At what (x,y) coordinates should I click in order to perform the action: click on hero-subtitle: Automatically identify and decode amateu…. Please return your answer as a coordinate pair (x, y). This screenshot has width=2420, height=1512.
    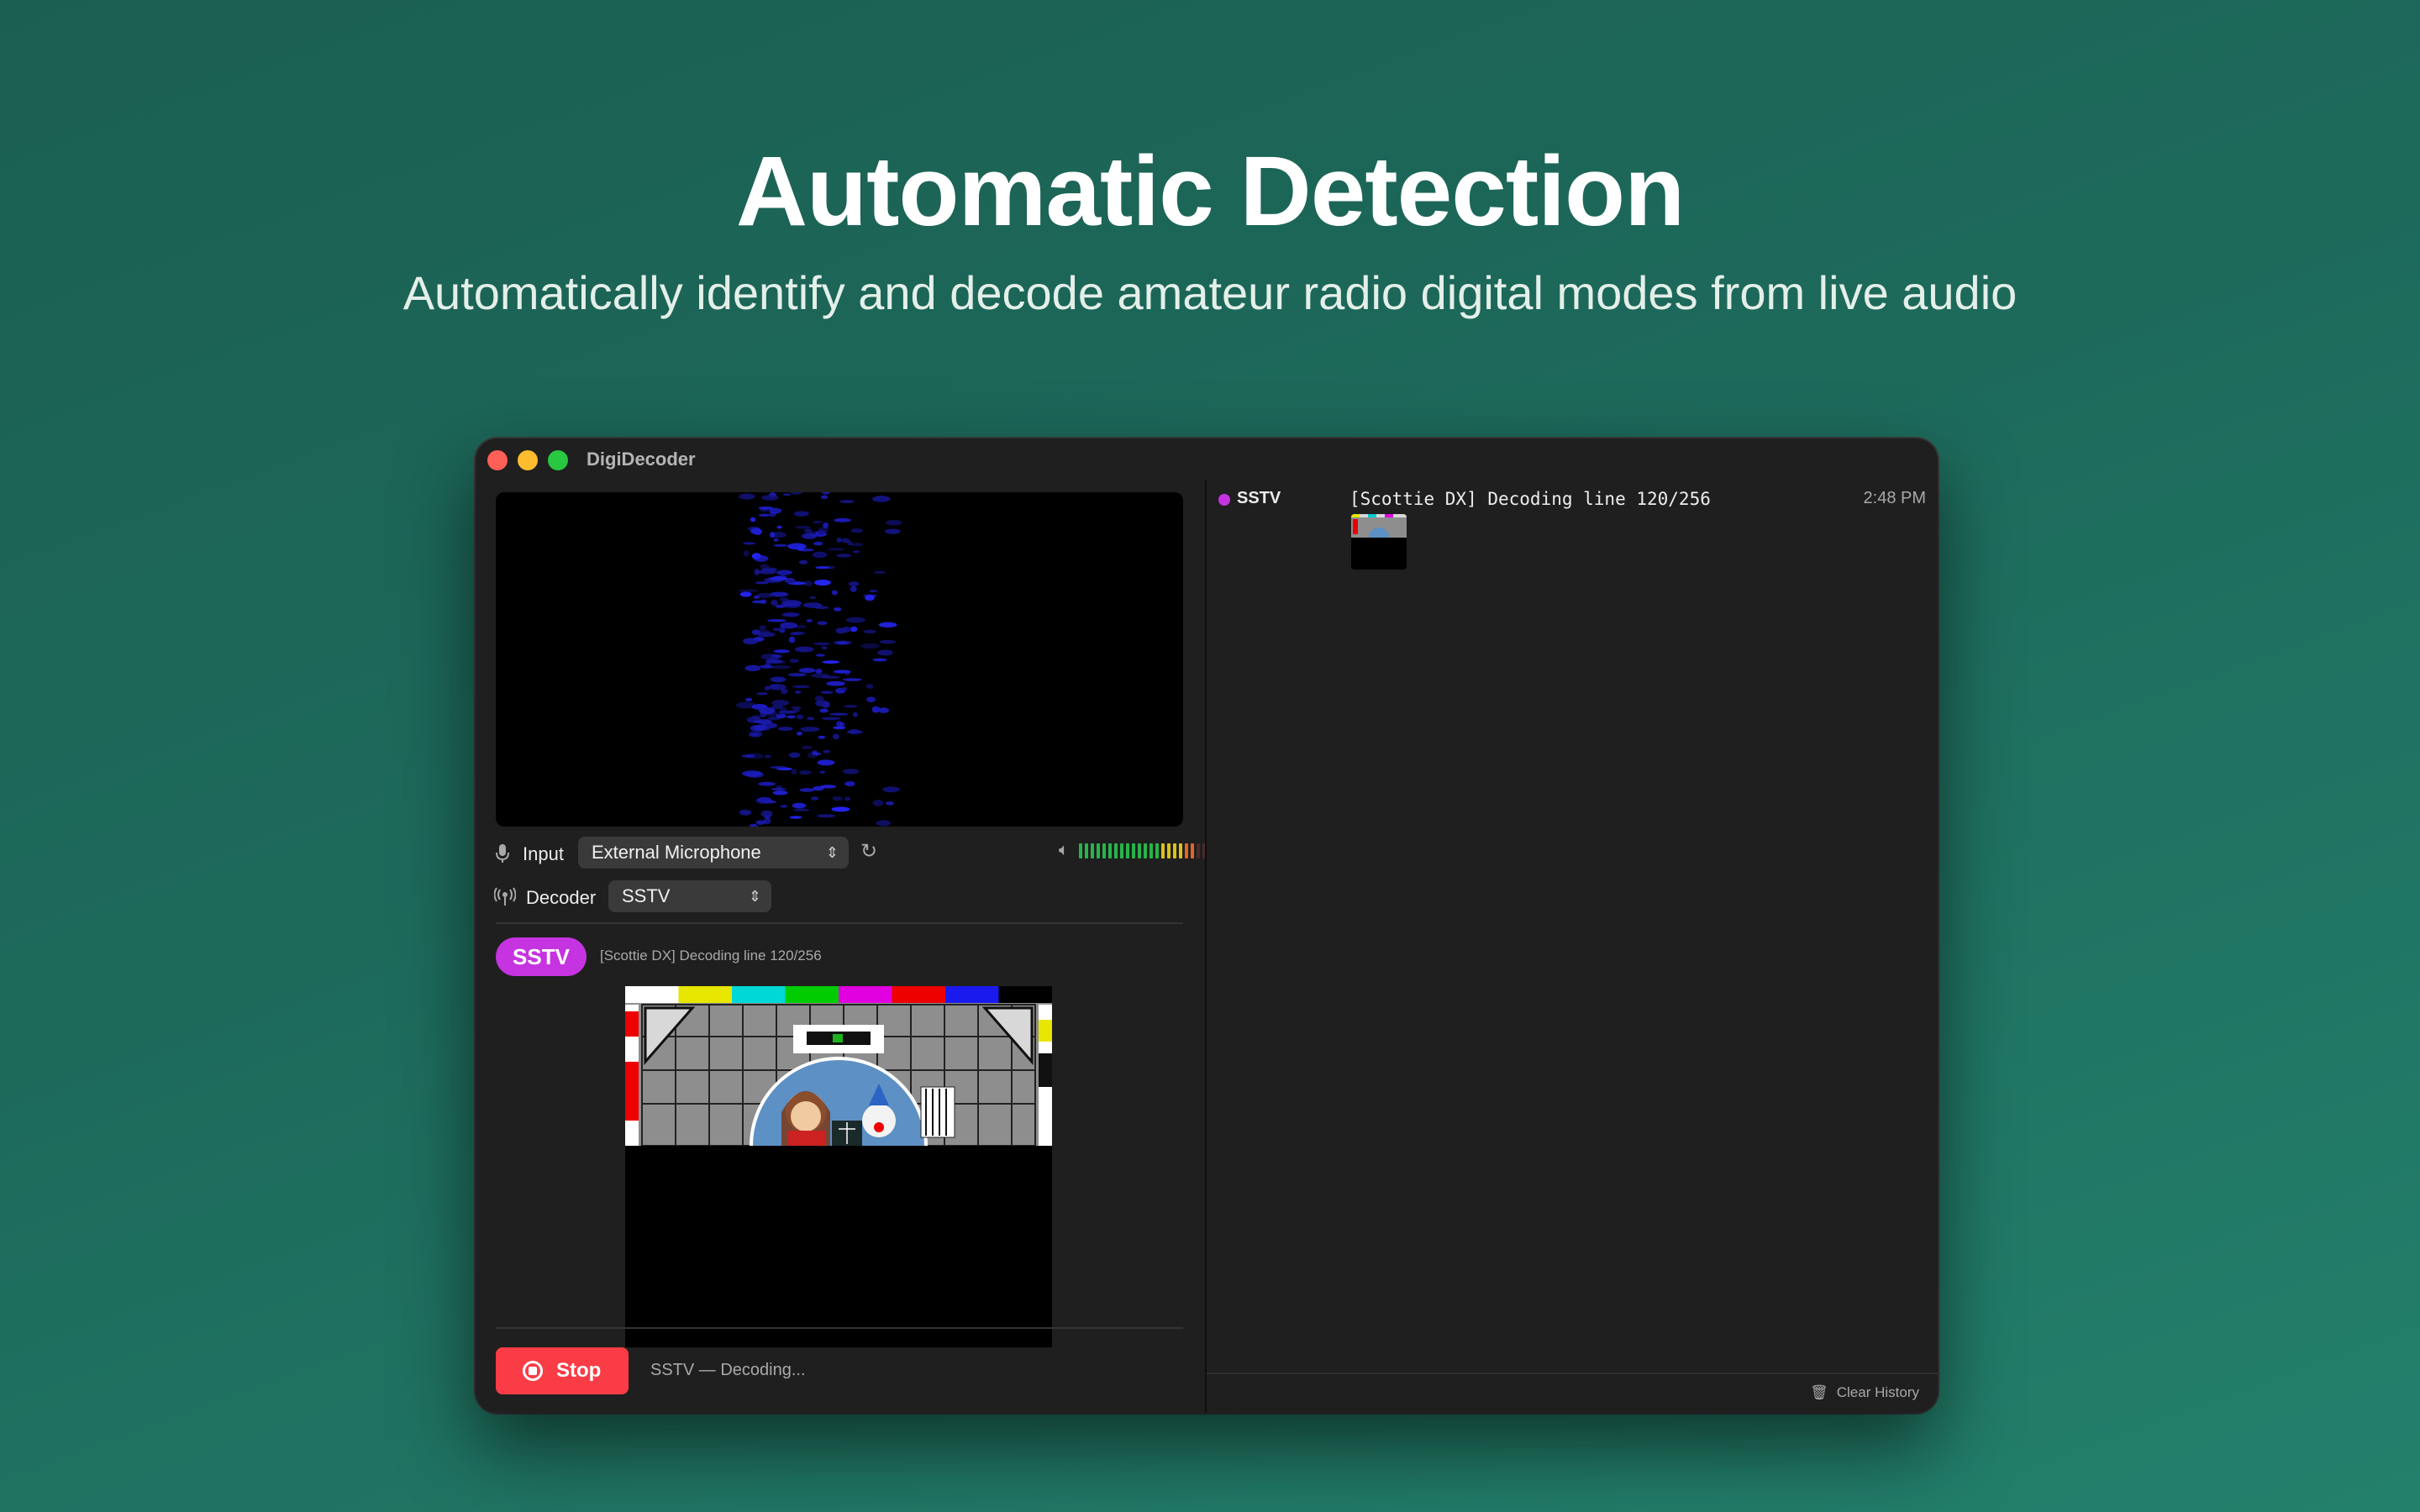
    Looking at the image, I should click on (1210, 292).